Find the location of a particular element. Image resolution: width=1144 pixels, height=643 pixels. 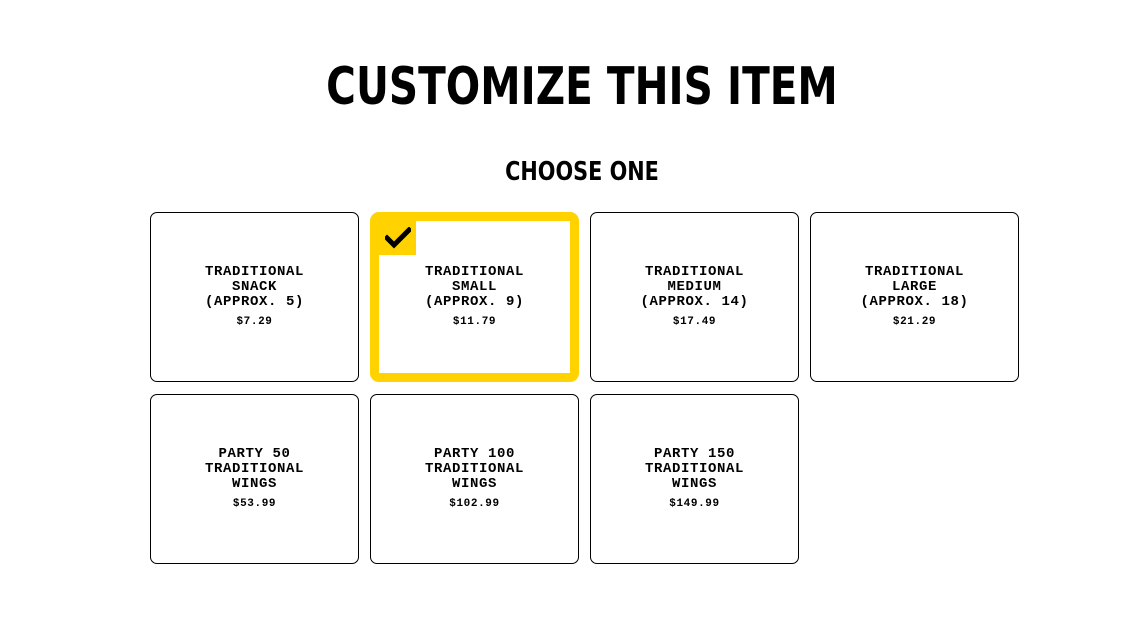

option-name: TRADITIONAL LARGE (APPROX. 18) is located at coordinates (914, 287).